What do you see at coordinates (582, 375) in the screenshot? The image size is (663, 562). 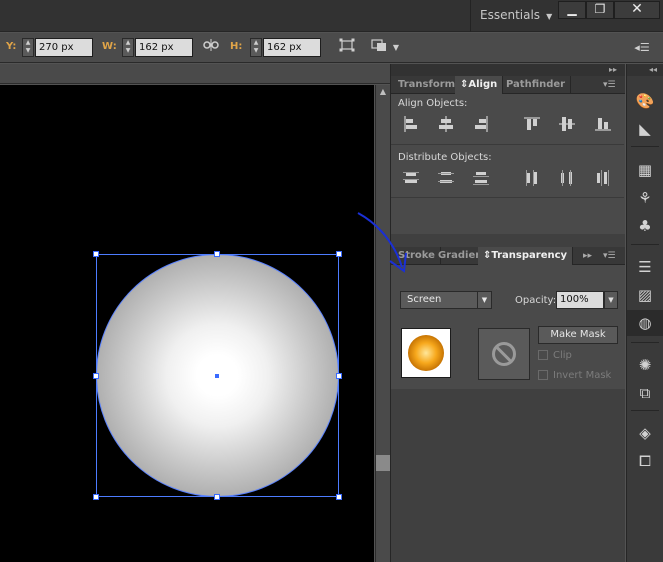 I see `invert-mask-label: Invert Mask` at bounding box center [582, 375].